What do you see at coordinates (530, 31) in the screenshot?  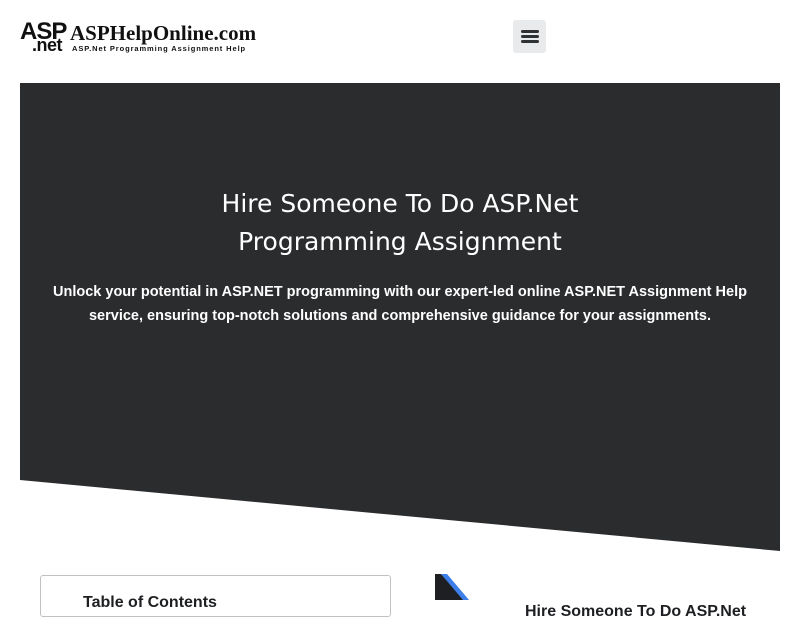 I see `hamburger-icon` at bounding box center [530, 31].